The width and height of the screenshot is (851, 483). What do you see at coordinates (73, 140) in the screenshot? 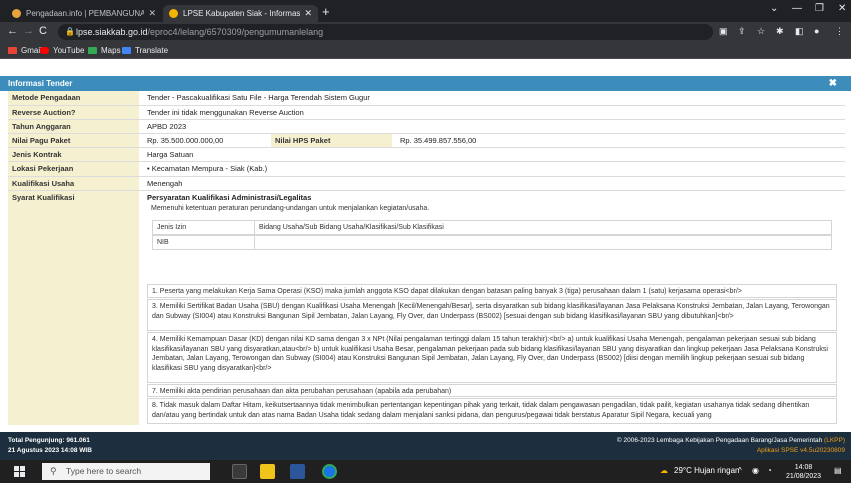
I see `label-pagu: Nilai Pagu Paket` at bounding box center [73, 140].